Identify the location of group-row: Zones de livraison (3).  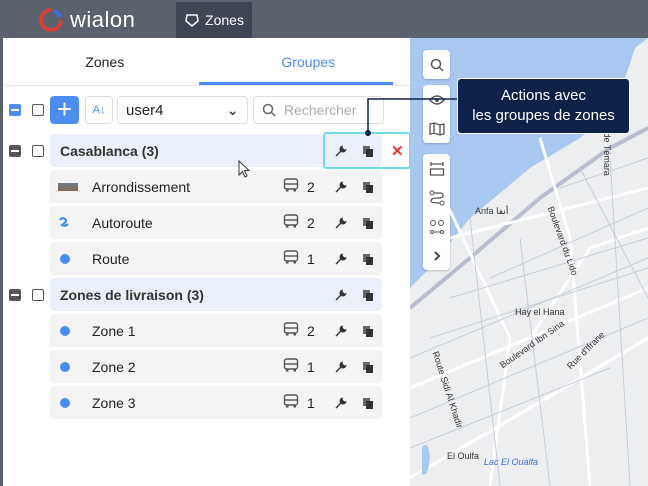
(216, 294).